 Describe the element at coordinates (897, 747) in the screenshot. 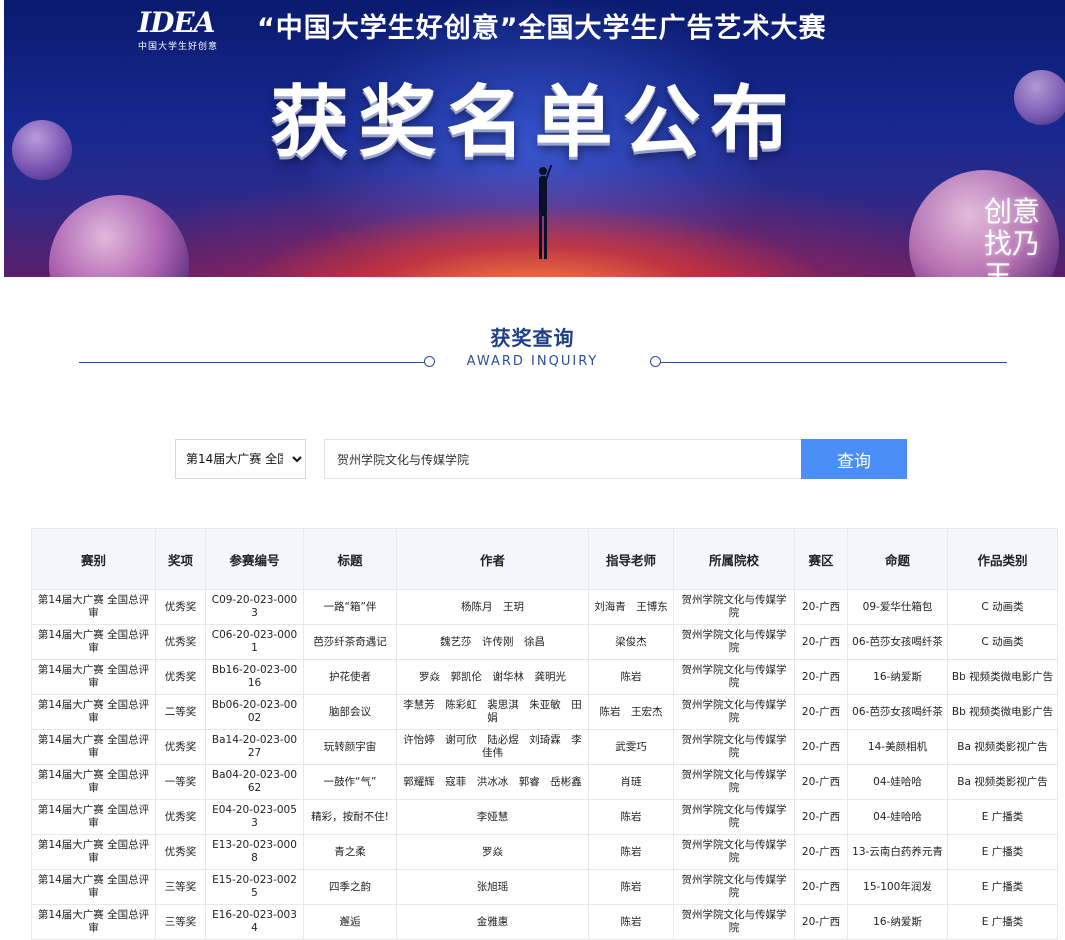

I see `cell-topic: 14-美颜相机` at that location.